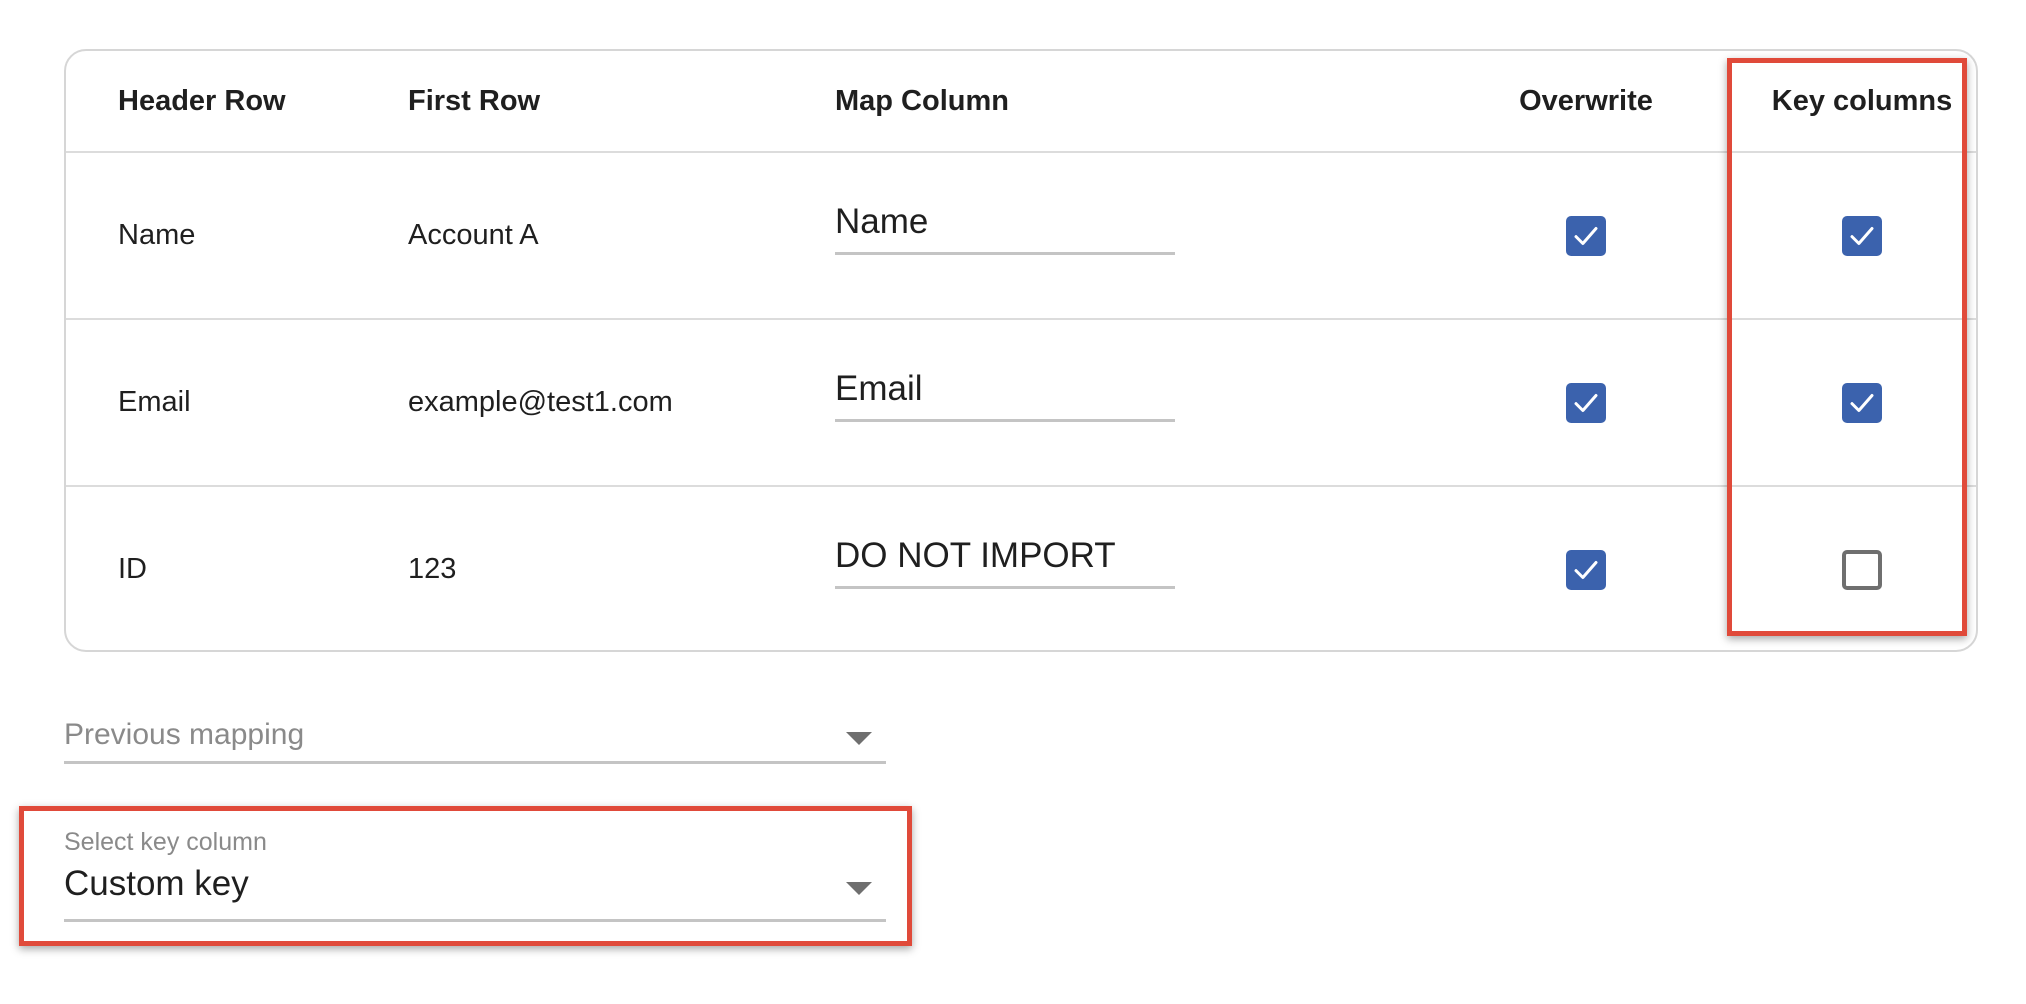  I want to click on key-columns-column-header: Key columns, so click(1862, 100).